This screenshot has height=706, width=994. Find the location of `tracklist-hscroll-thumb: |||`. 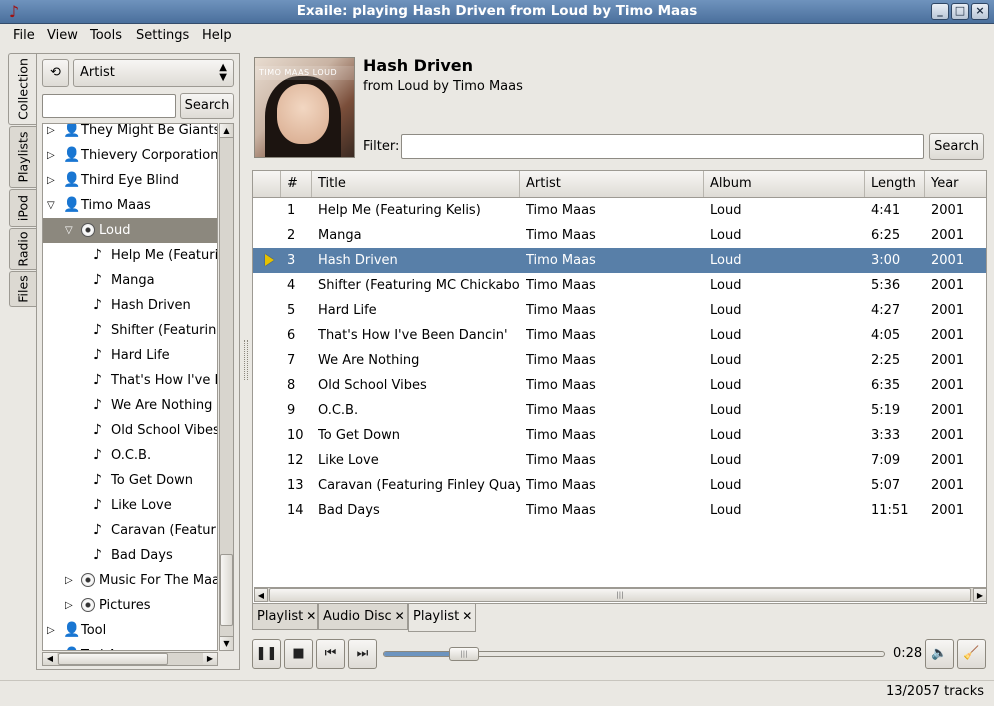

tracklist-hscroll-thumb: ||| is located at coordinates (620, 595).